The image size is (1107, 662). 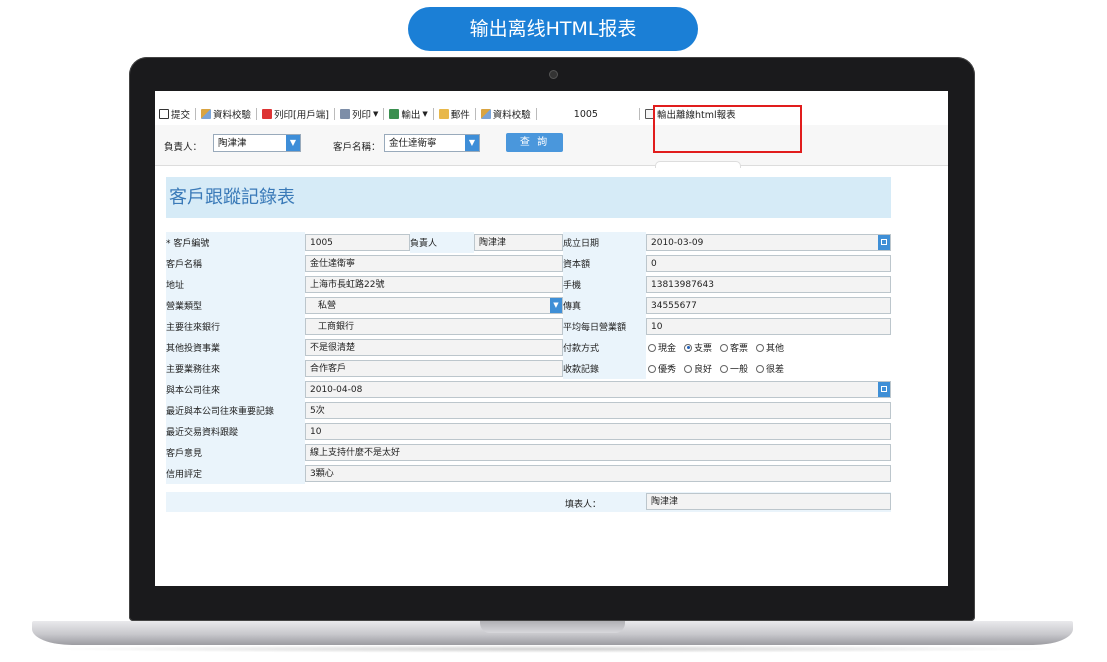 I want to click on since-field: 2010-04-08, so click(x=598, y=389).